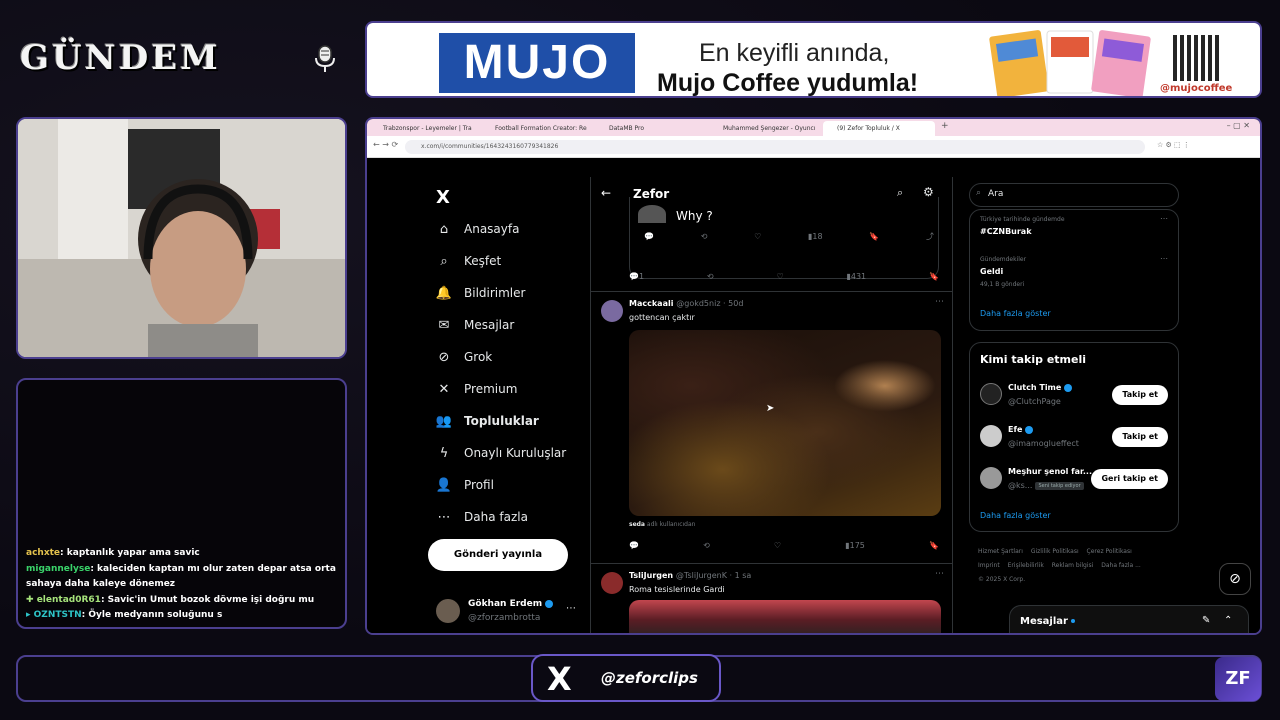 This screenshot has height=720, width=1280. I want to click on reply-count: 💬 1, so click(636, 276).